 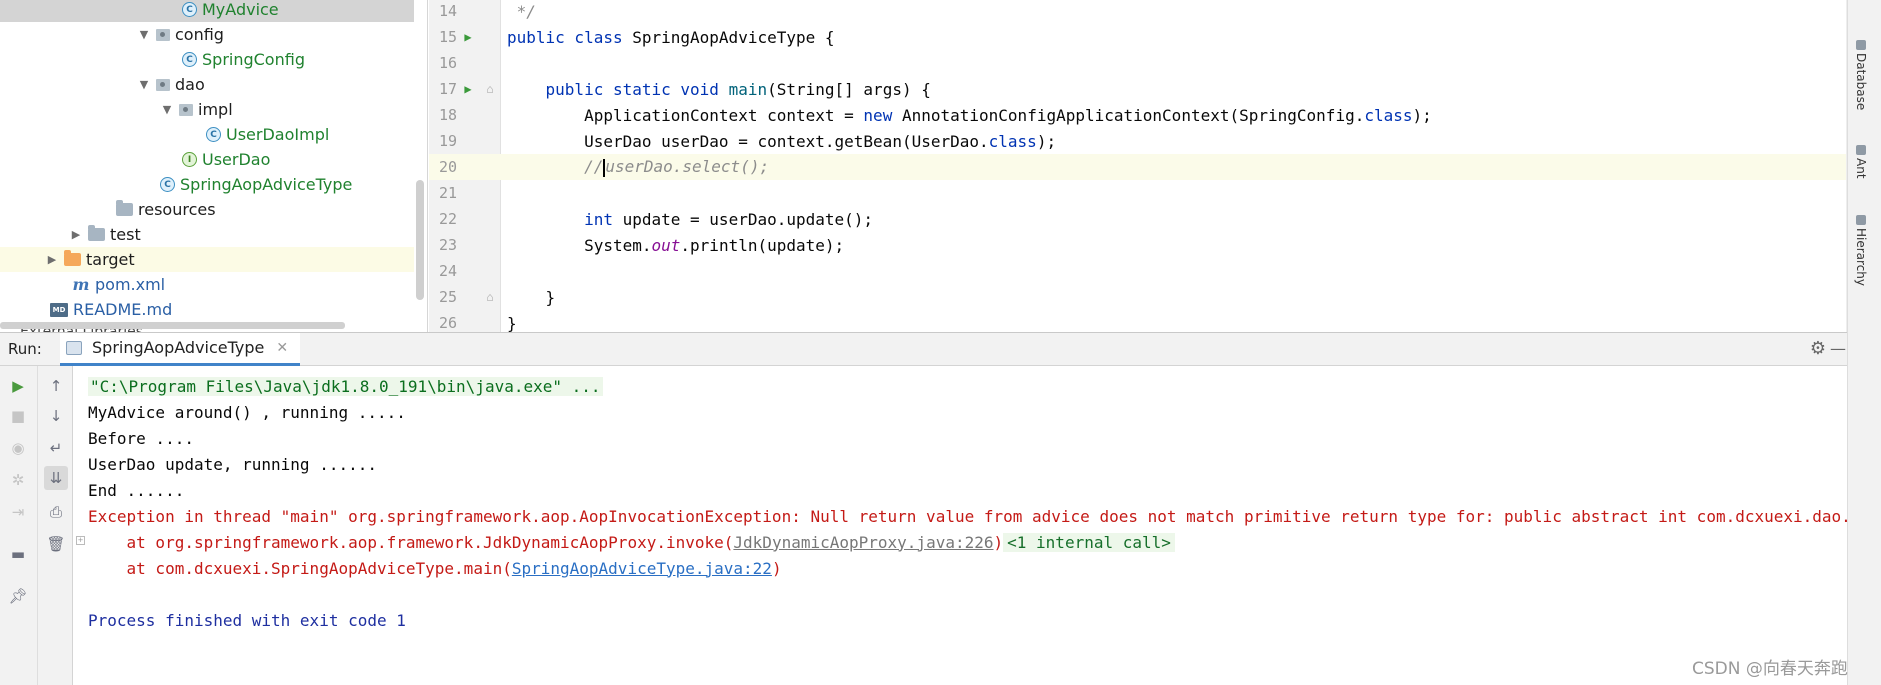 What do you see at coordinates (447, 63) in the screenshot?
I see `line-number: 16` at bounding box center [447, 63].